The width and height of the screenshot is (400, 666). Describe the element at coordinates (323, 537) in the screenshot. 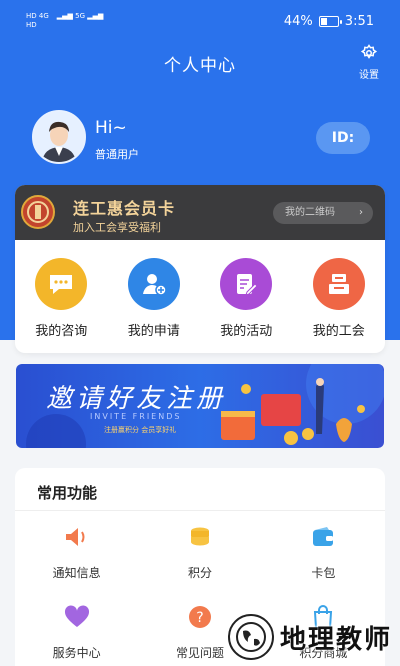

I see `wallet-icon` at that location.